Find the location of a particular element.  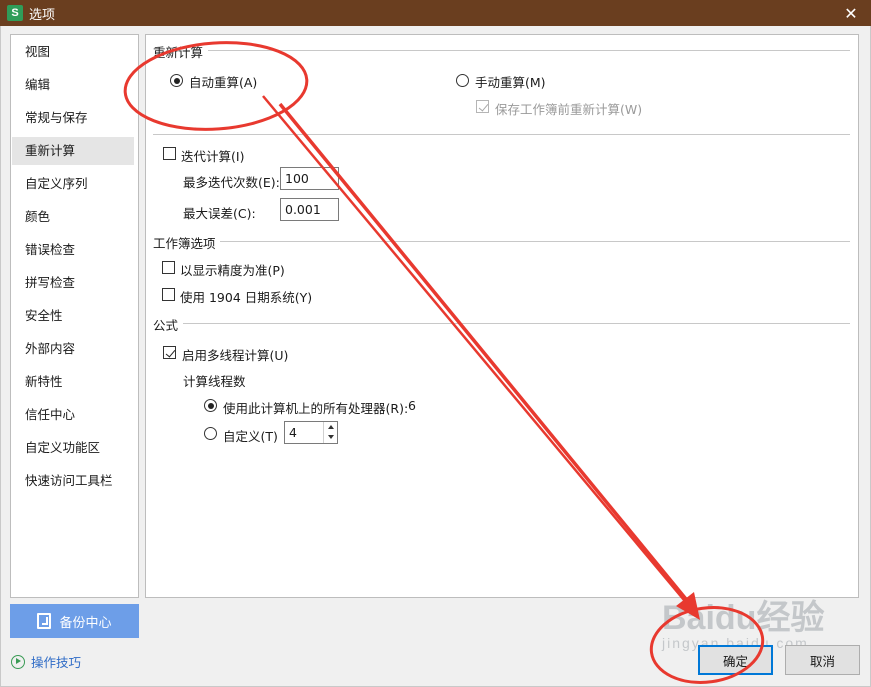

triangle-up-icon is located at coordinates (331, 427).